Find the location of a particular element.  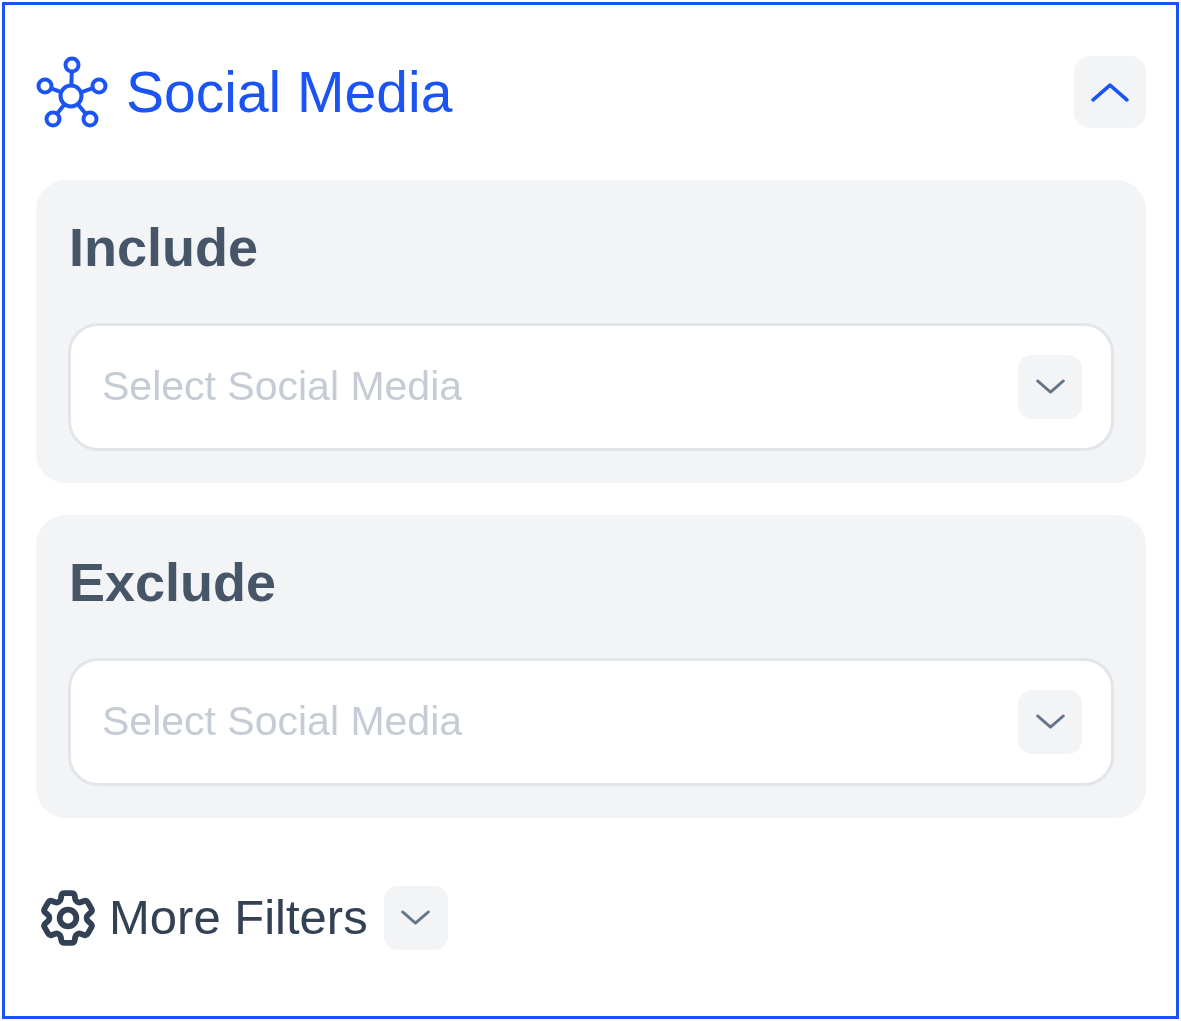

settings-icon is located at coordinates (68, 917).